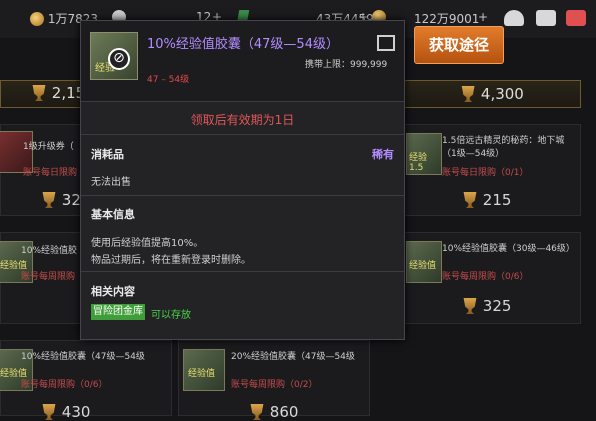 Image resolution: width=596 pixels, height=421 pixels. What do you see at coordinates (424, 154) in the screenshot?
I see `item-thumbnail: 经验1.5` at bounding box center [424, 154].